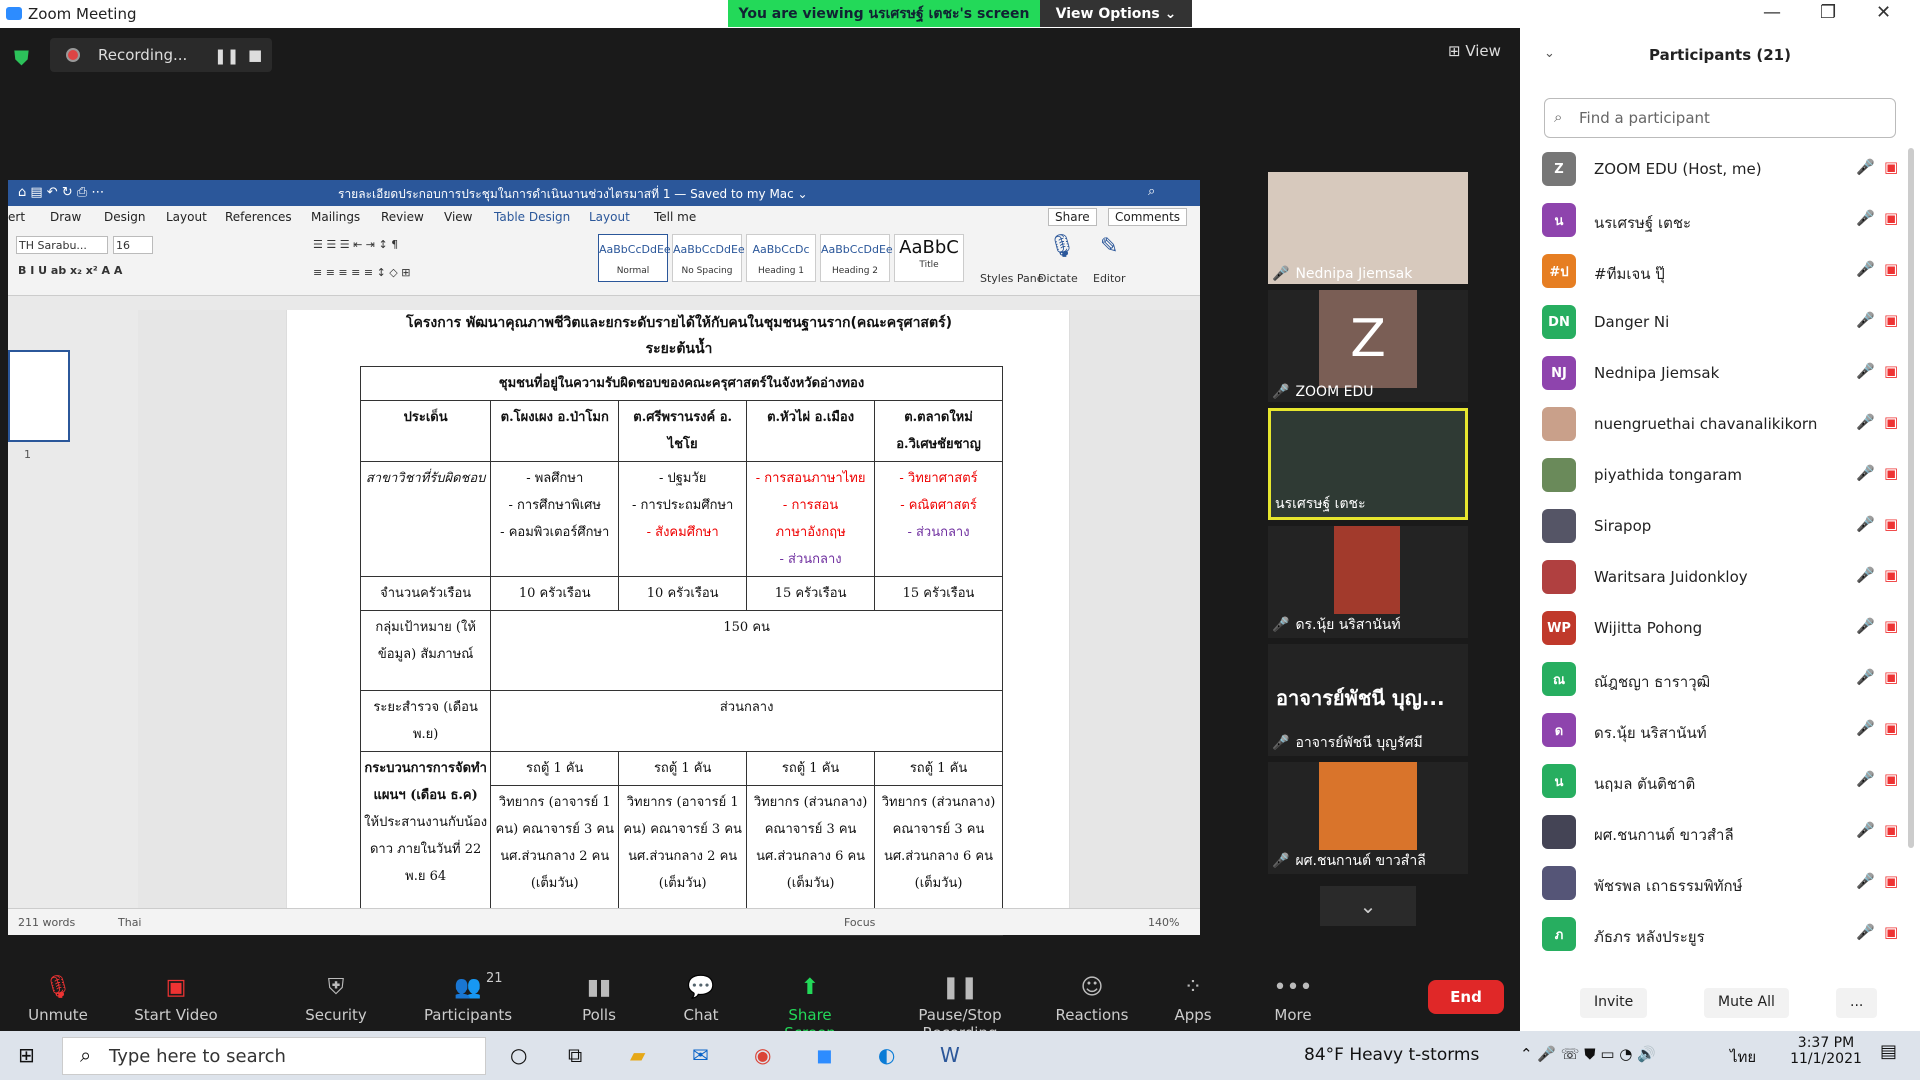 The height and width of the screenshot is (1080, 1920). I want to click on task-view-icon: ⧉, so click(575, 1055).